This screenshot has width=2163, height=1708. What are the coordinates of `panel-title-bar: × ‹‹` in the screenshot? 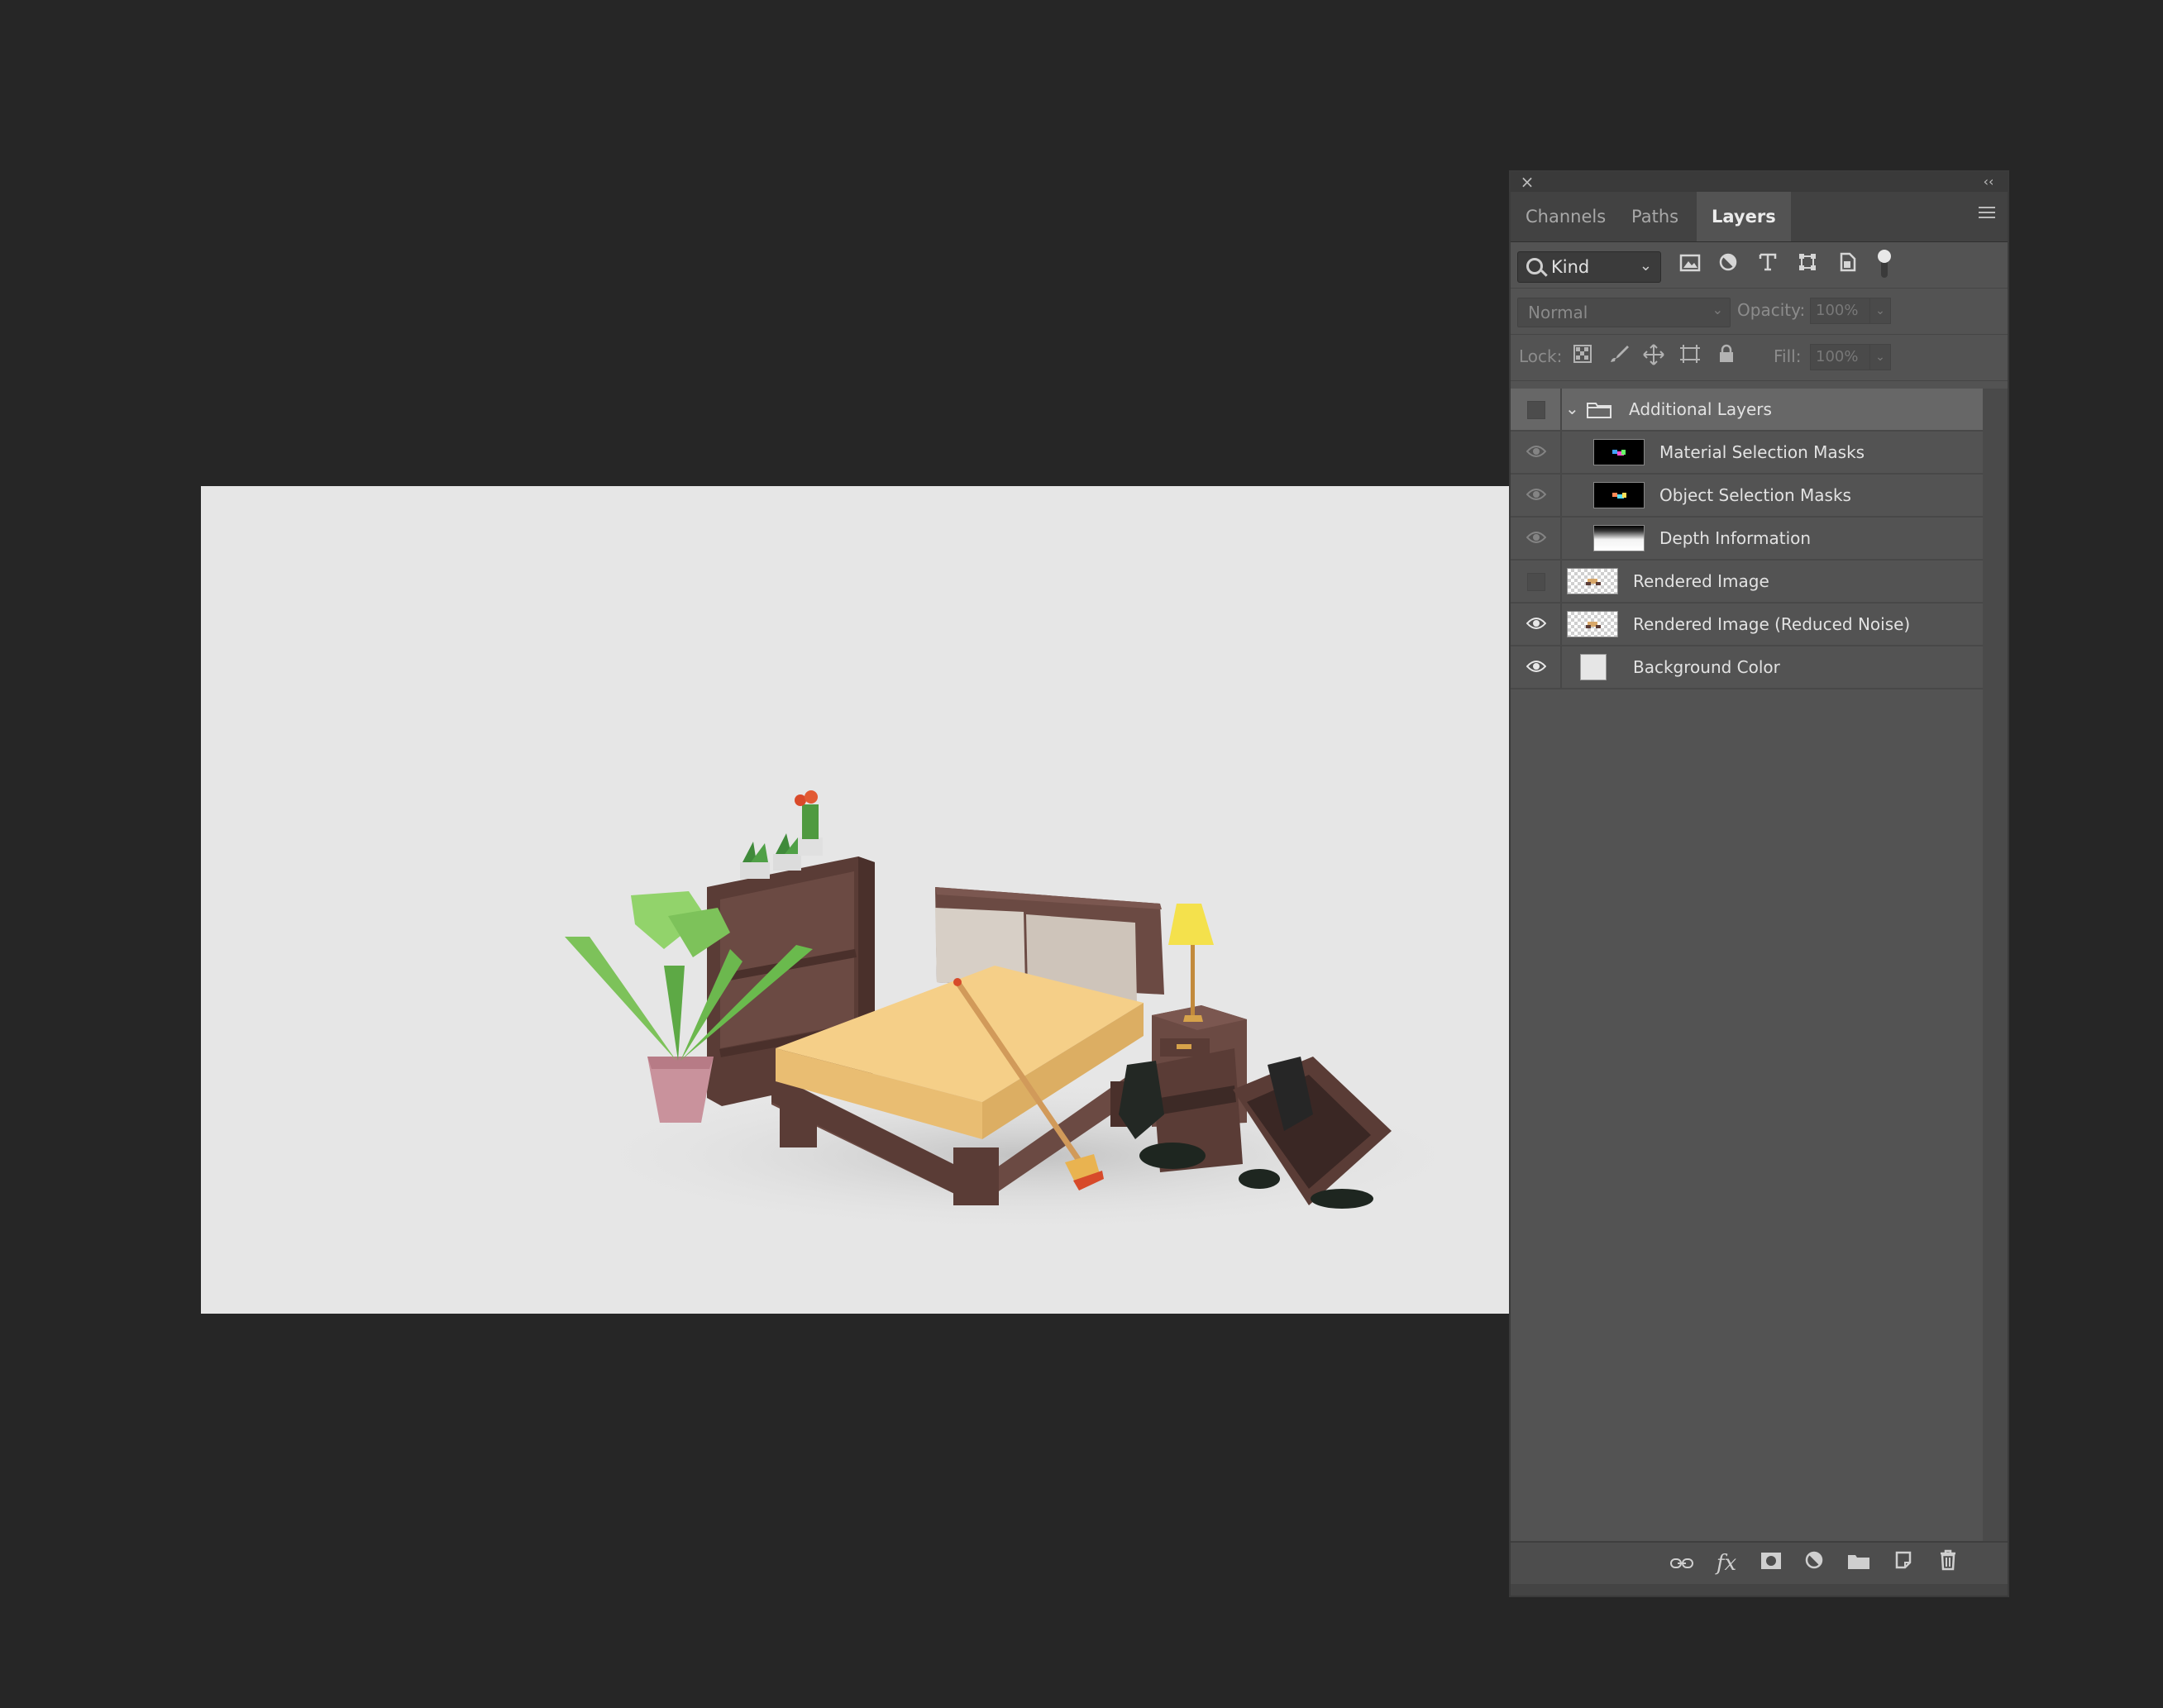 It's located at (1759, 182).